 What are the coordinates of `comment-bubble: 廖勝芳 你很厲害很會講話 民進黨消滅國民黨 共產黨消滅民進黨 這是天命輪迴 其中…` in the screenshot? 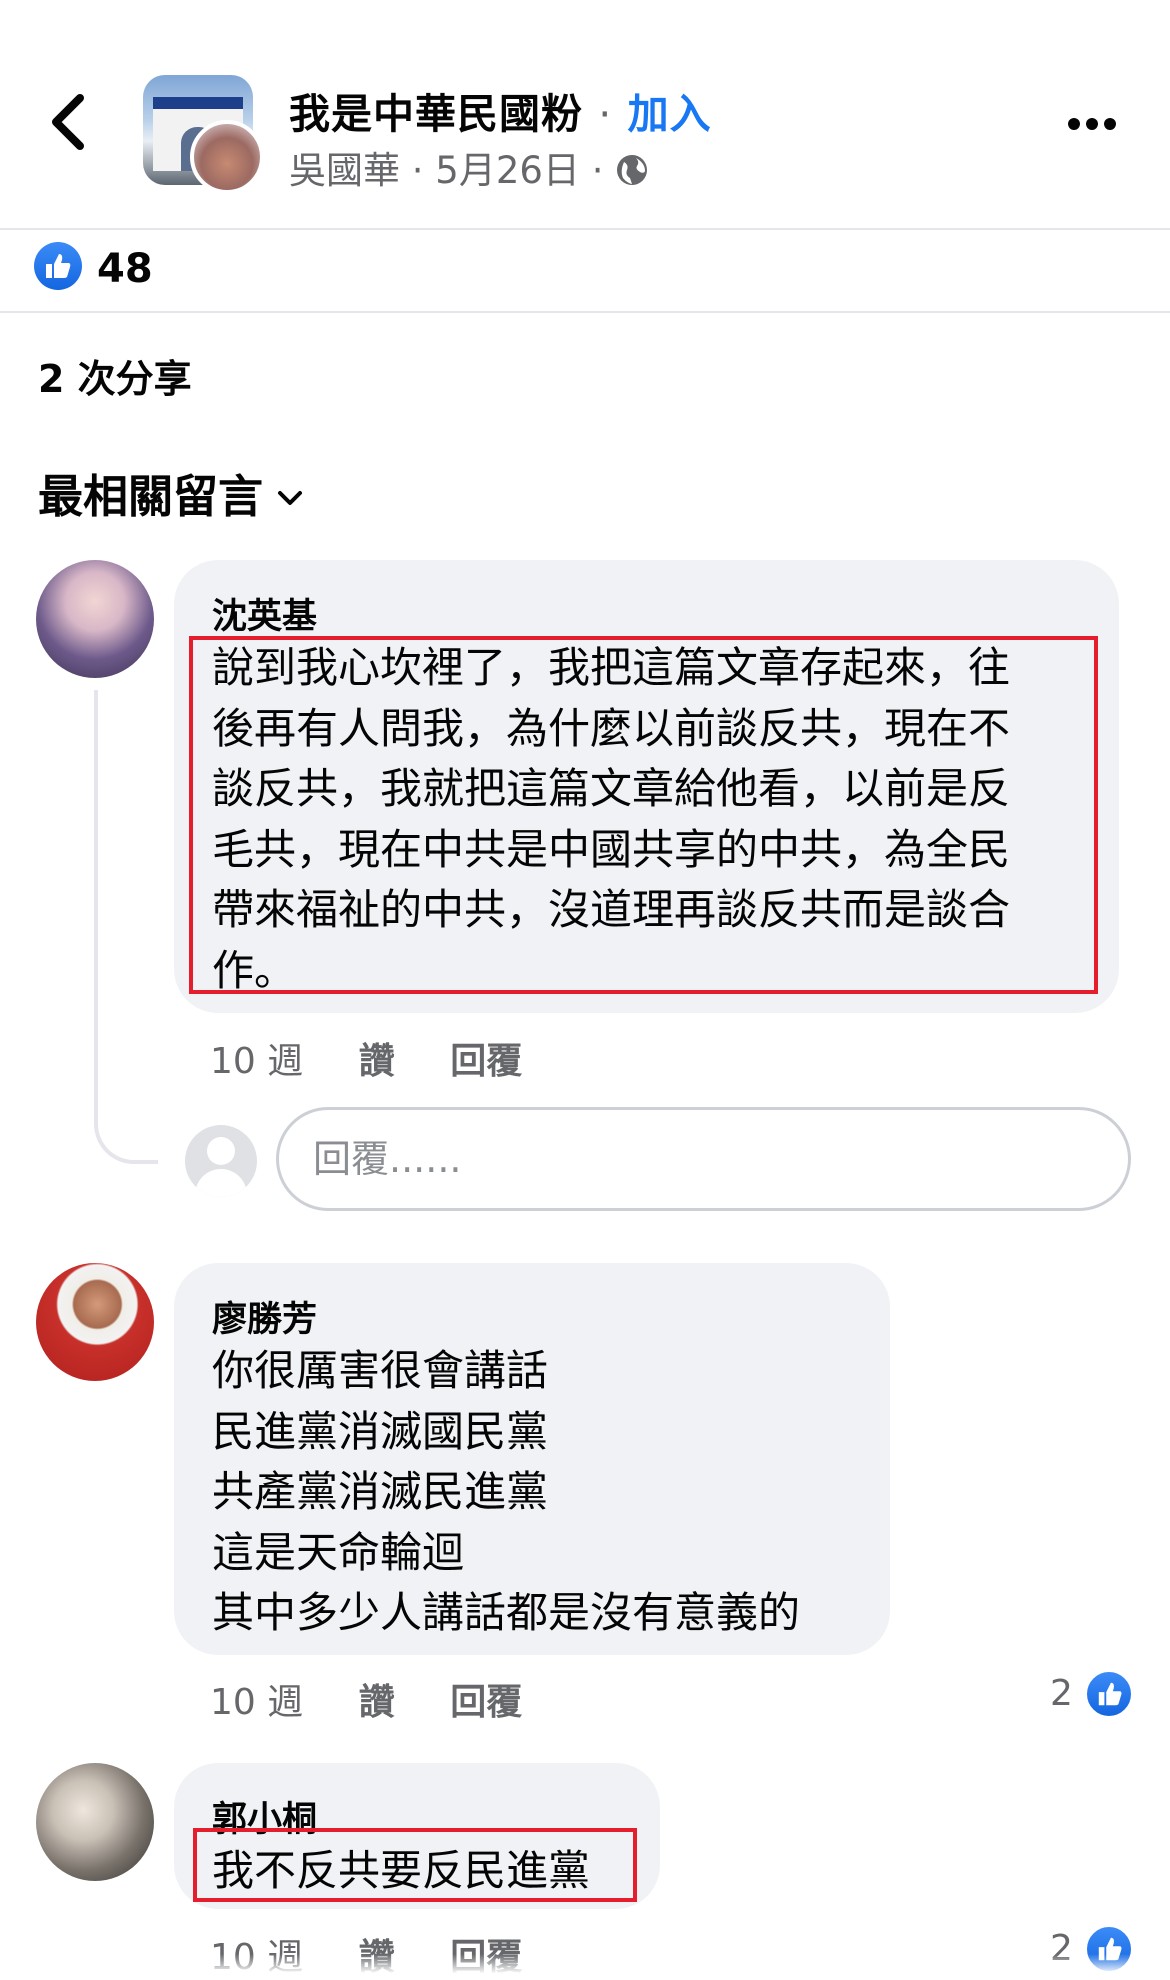 It's located at (532, 1459).